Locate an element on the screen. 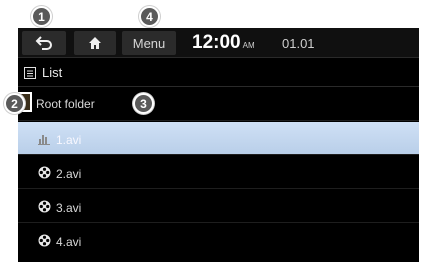 This screenshot has width=425, height=262. home-icon is located at coordinates (95, 43).